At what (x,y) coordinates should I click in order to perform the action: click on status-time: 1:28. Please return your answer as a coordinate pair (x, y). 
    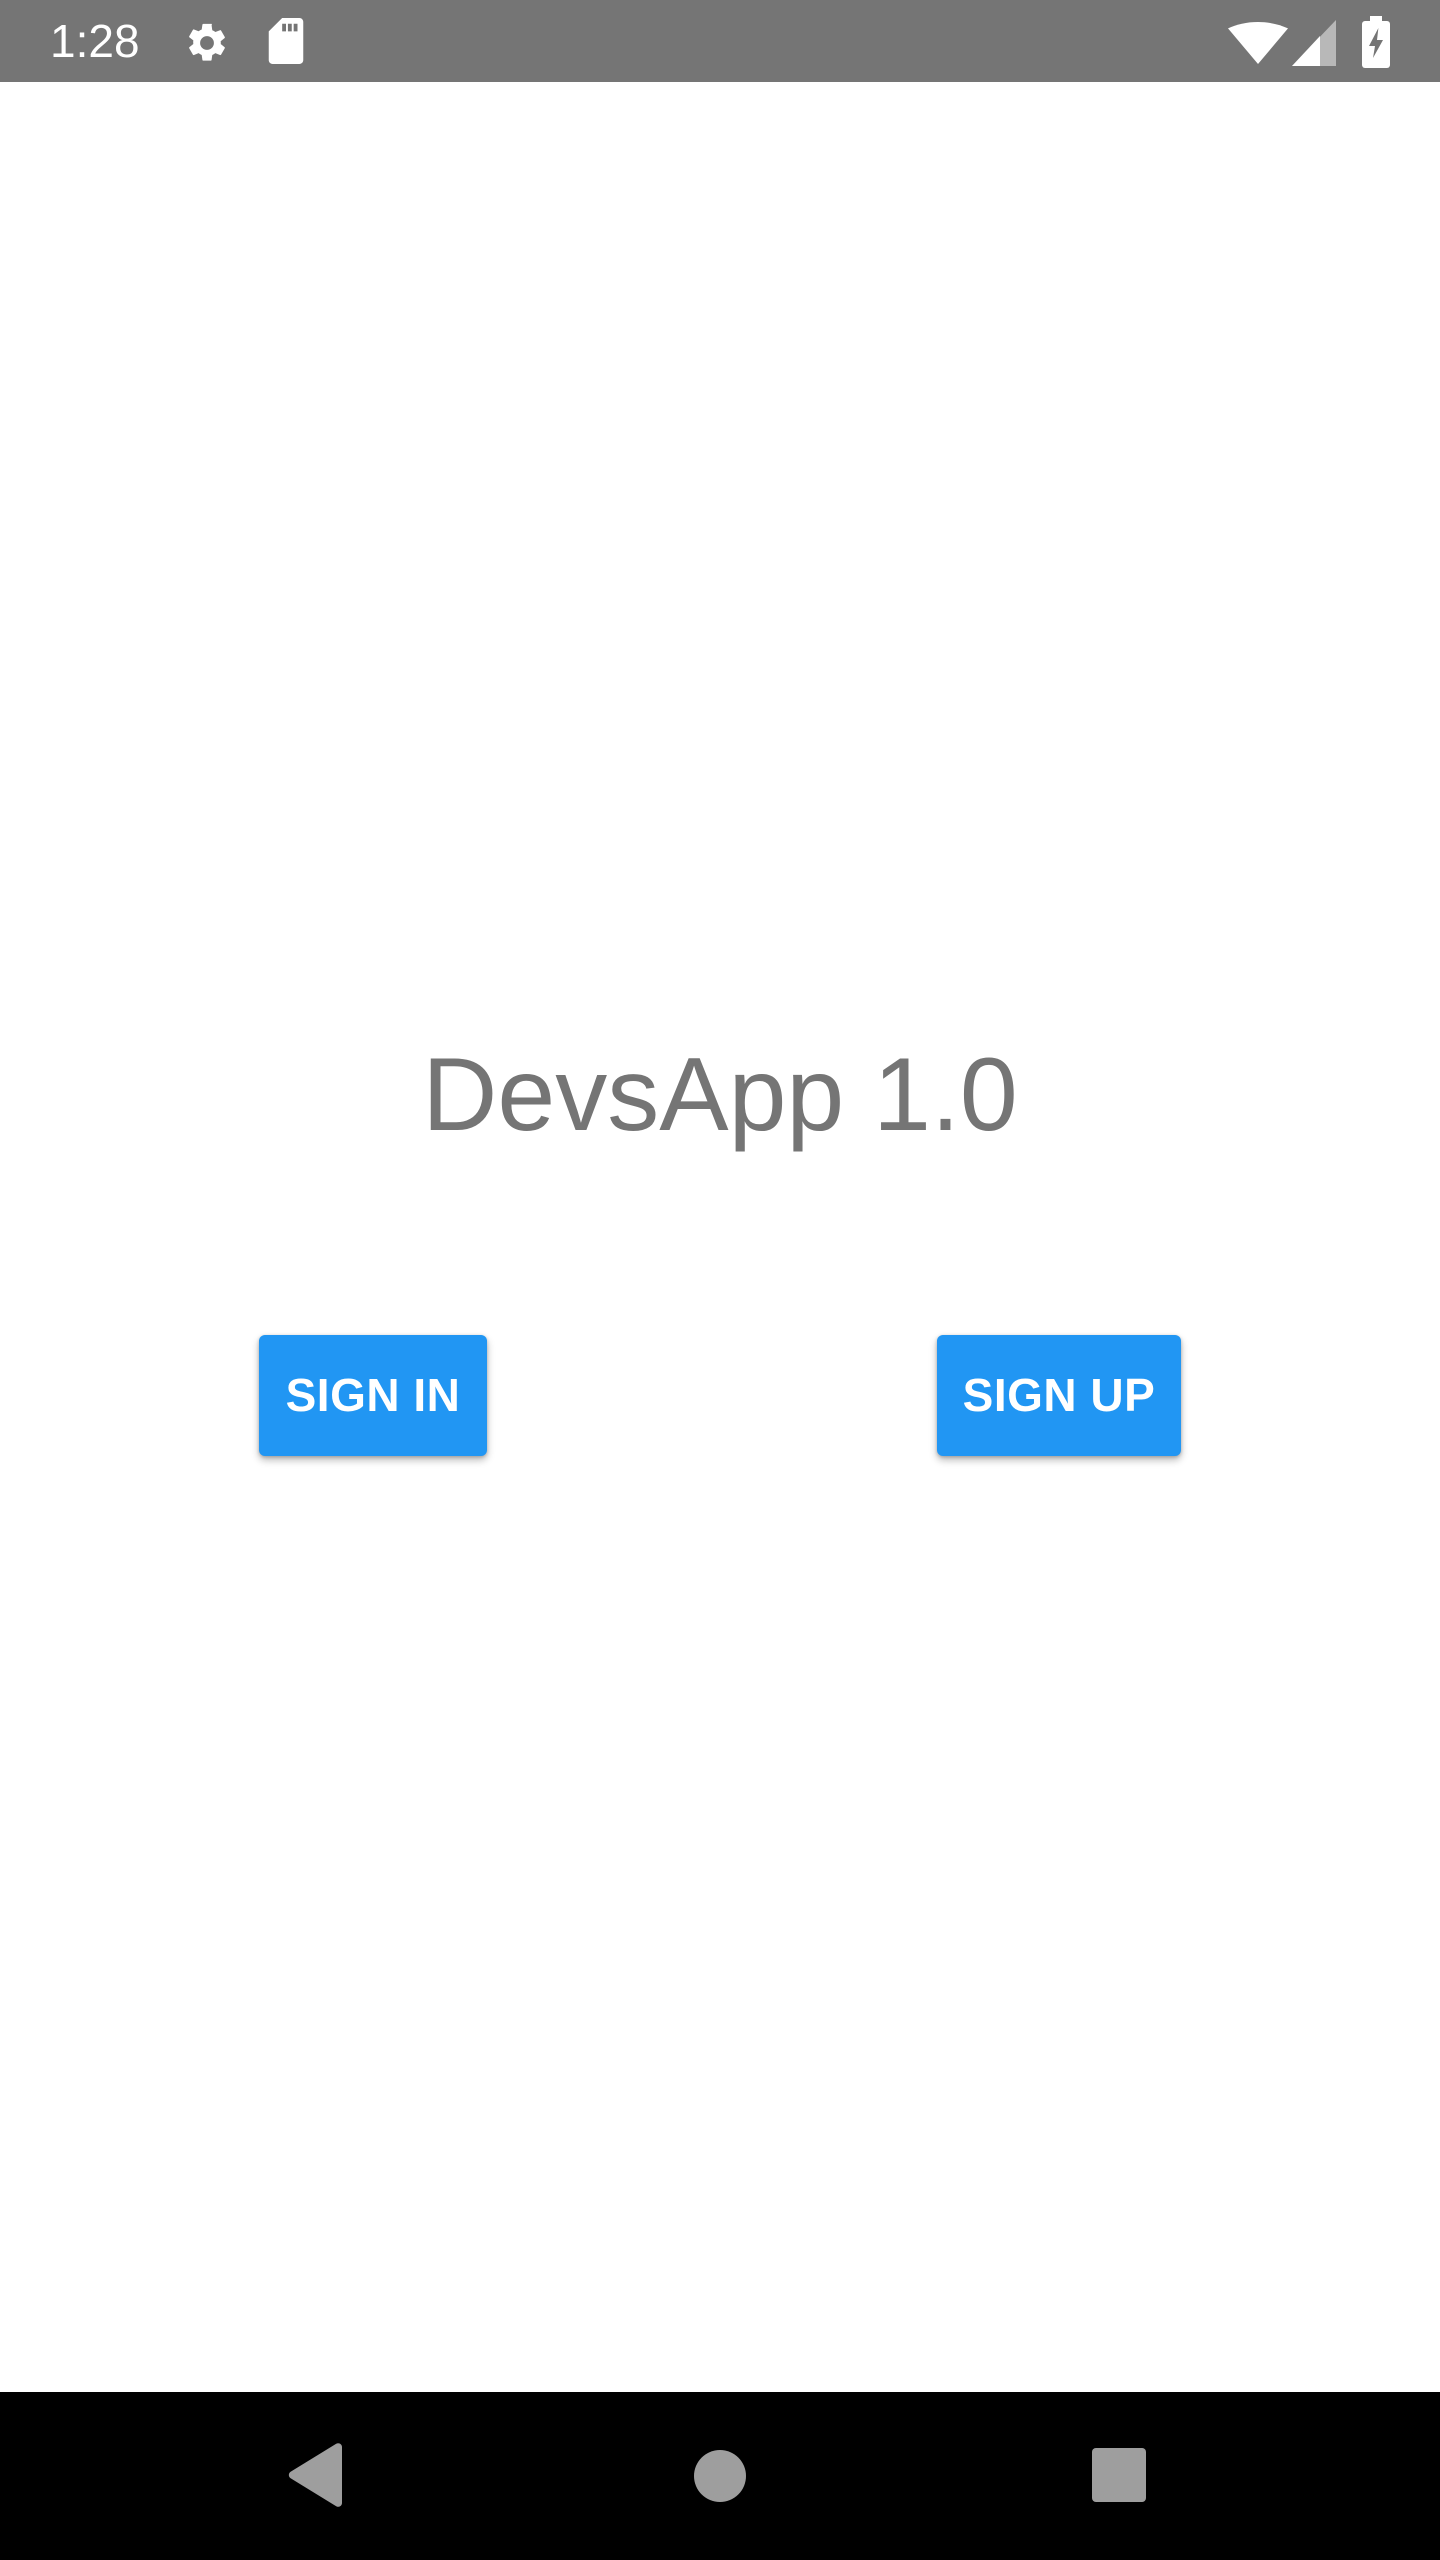
    Looking at the image, I should click on (95, 41).